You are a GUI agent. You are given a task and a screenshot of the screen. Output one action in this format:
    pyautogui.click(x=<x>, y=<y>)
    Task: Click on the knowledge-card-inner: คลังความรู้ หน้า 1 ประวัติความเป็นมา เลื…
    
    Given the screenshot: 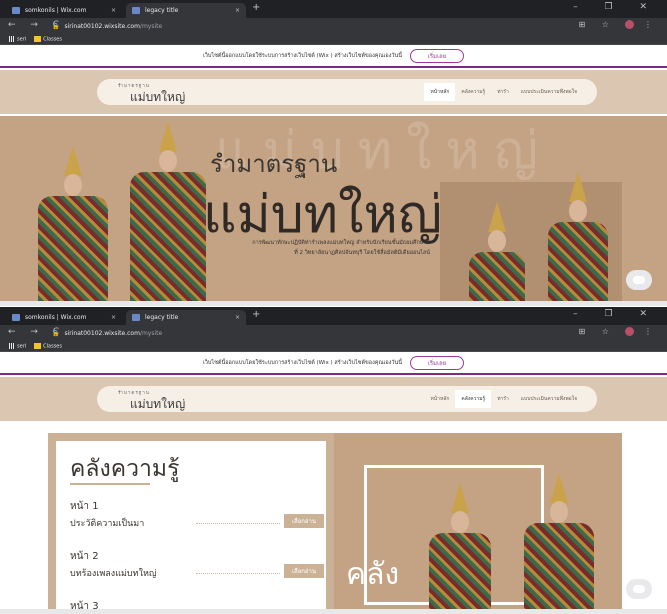 What is the action you would take?
    pyautogui.click(x=191, y=527)
    